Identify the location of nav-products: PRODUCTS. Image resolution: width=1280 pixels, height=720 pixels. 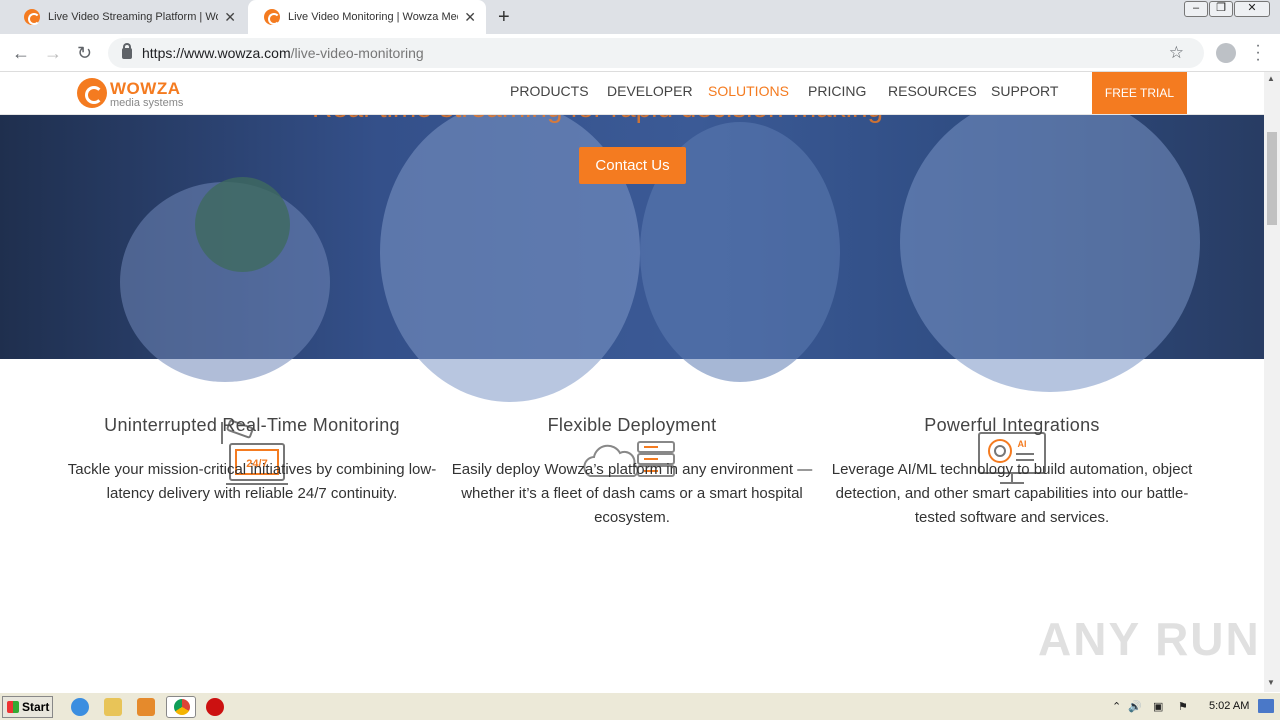
(549, 91).